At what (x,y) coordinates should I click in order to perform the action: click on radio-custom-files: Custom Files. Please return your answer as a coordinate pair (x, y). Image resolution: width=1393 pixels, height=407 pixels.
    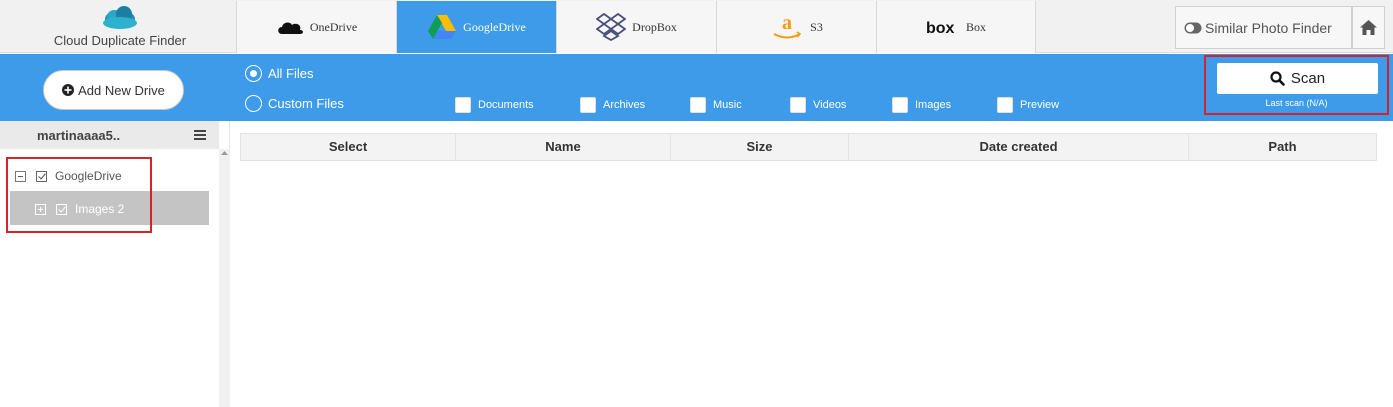
    Looking at the image, I should click on (294, 103).